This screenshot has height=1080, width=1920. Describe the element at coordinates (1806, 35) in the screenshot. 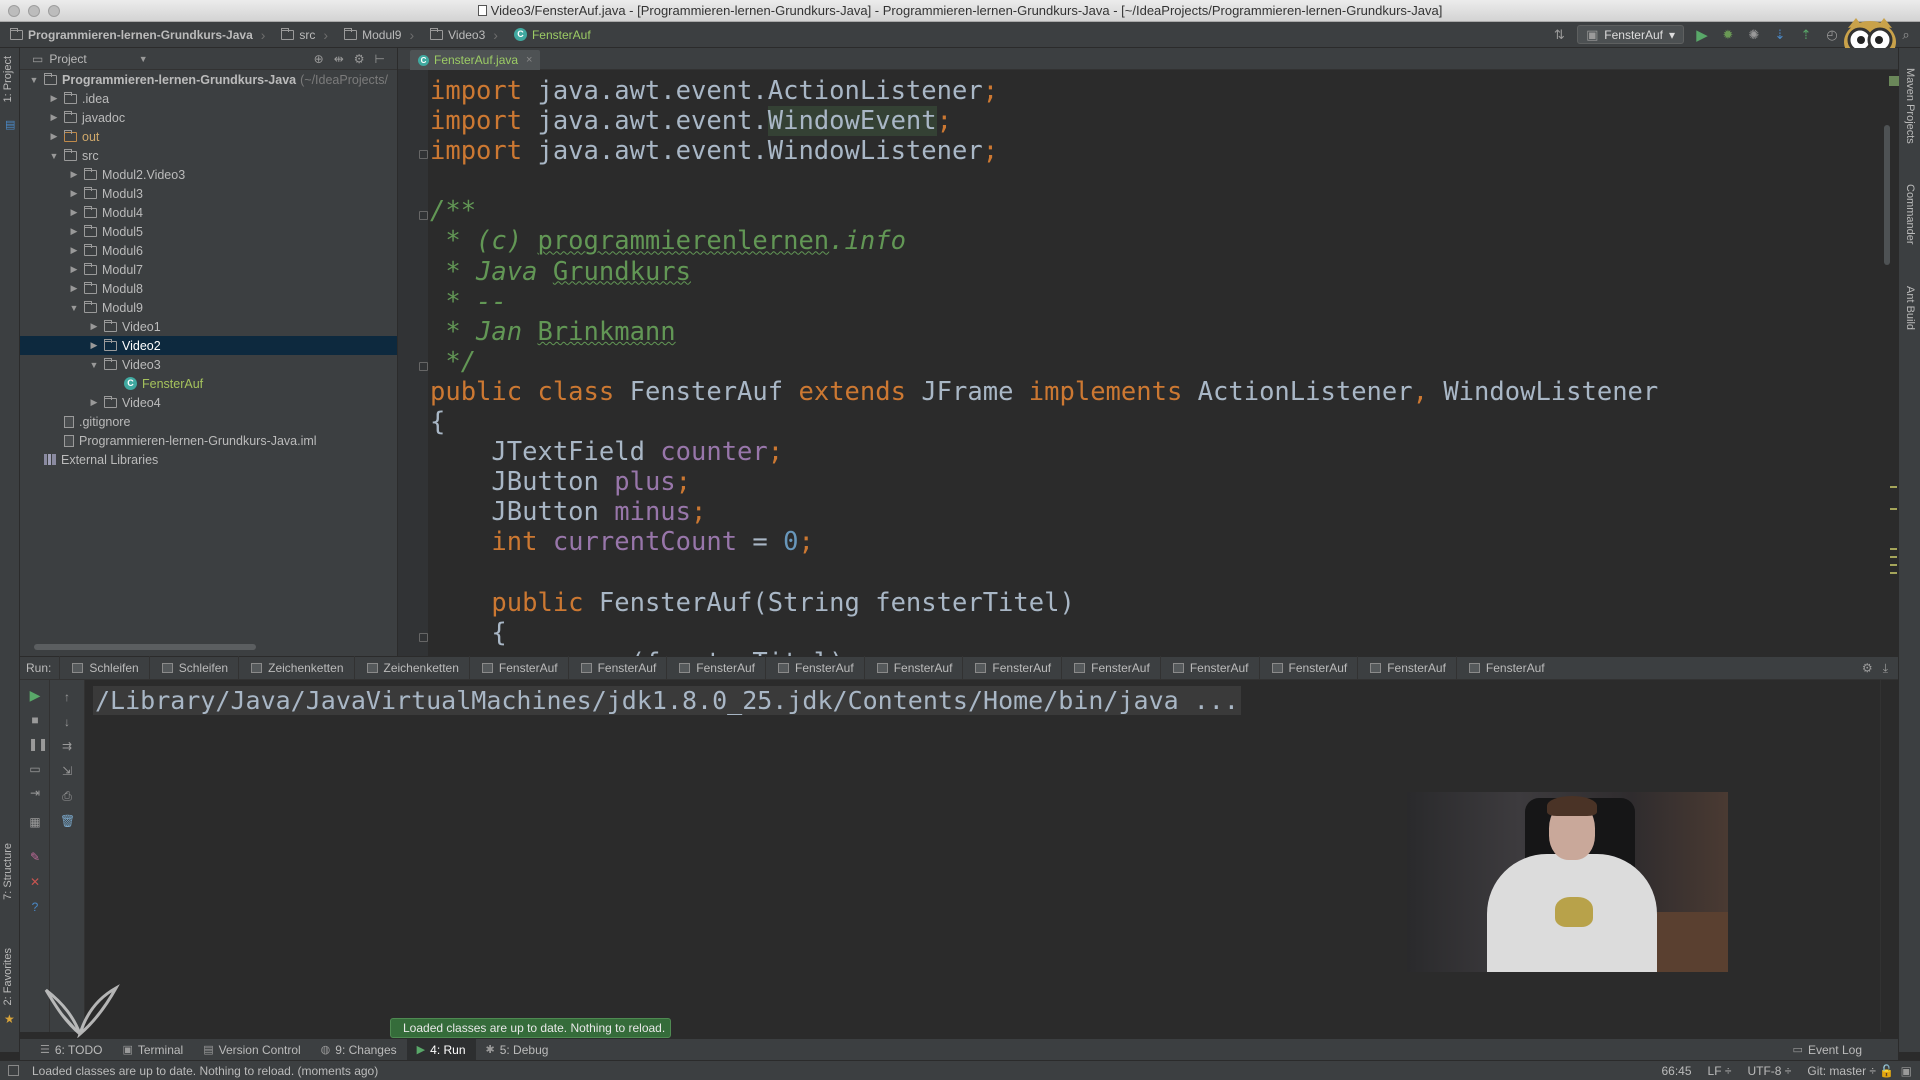

I see `vcs-commit-icon: ⇡` at that location.